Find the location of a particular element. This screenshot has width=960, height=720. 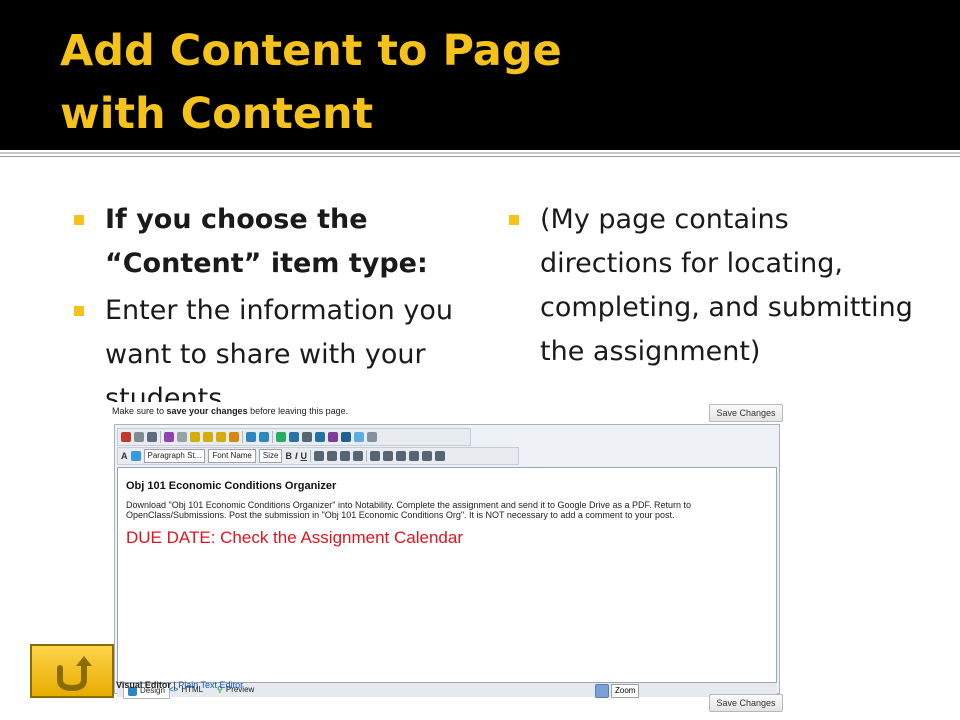

content-title: Obj 101 Economic Conditions Organizer is located at coordinates (231, 486).